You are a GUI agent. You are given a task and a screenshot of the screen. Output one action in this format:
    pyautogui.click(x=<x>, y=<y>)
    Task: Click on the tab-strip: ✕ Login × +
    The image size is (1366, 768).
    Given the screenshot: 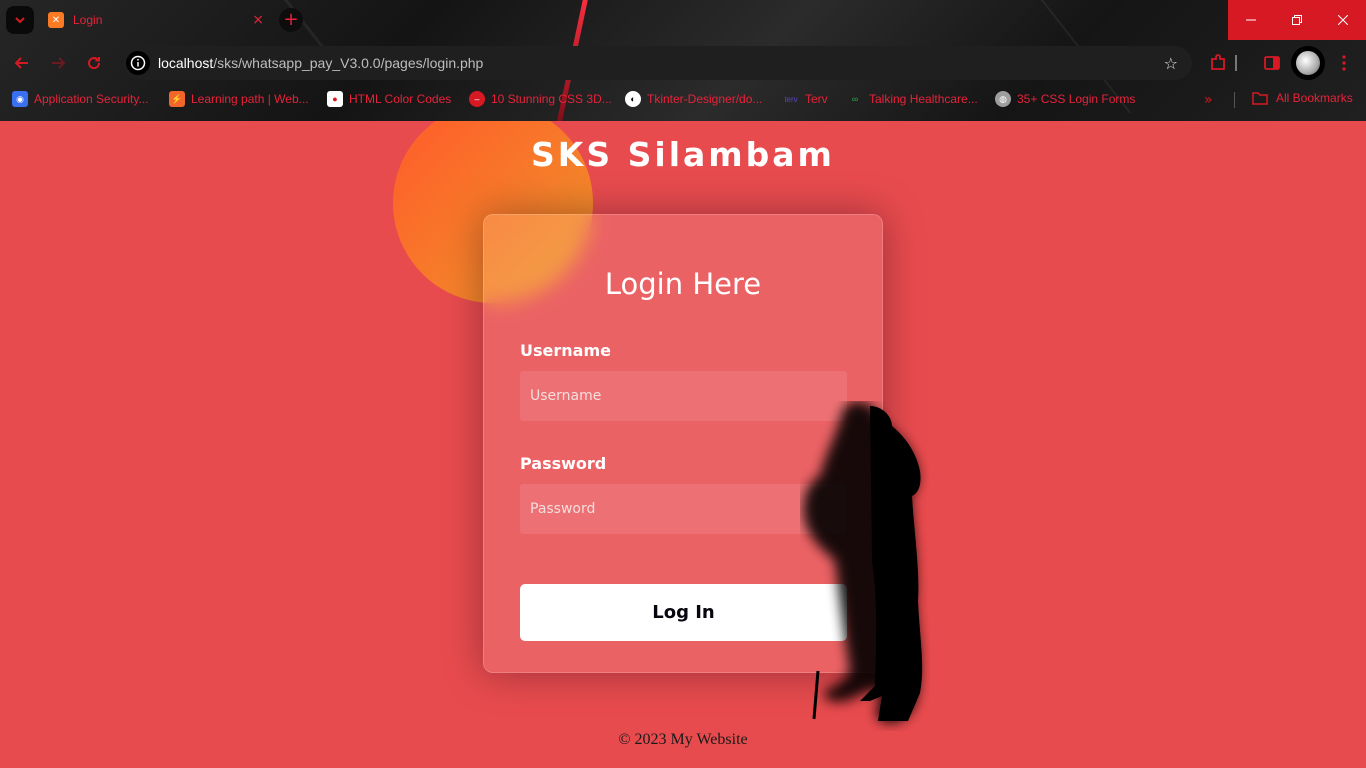 What is the action you would take?
    pyautogui.click(x=683, y=20)
    